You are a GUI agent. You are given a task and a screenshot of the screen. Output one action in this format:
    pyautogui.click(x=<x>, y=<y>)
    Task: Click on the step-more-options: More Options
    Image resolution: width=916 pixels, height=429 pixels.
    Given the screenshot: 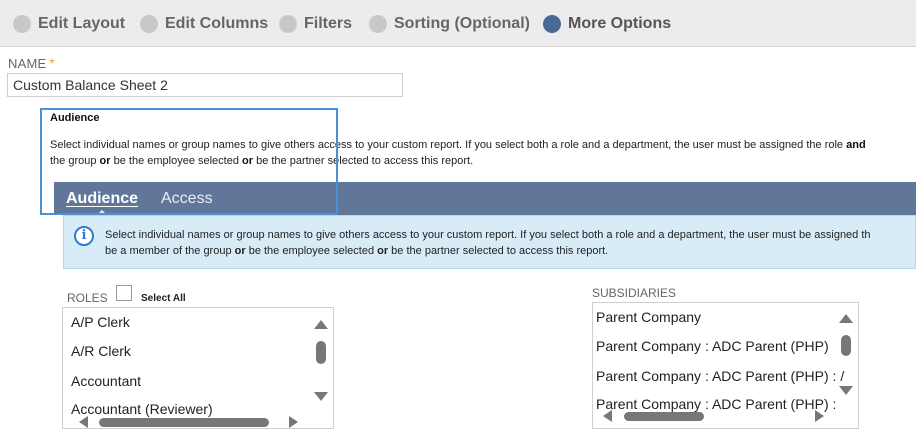 What is the action you would take?
    pyautogui.click(x=607, y=24)
    